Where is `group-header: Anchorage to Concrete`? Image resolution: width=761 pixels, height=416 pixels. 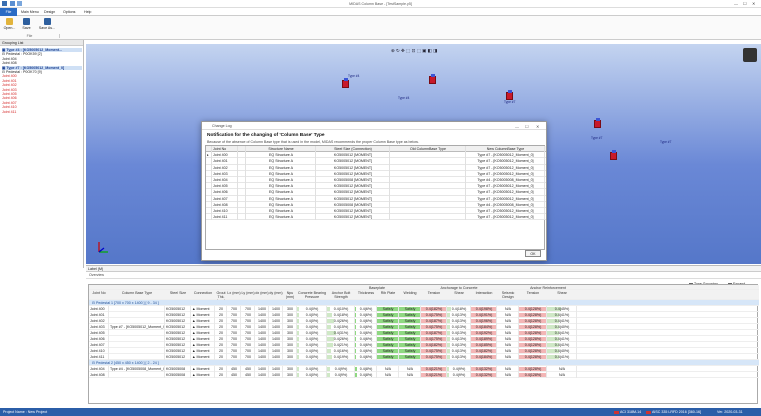 group-header: Anchorage to Concrete is located at coordinates (459, 287).